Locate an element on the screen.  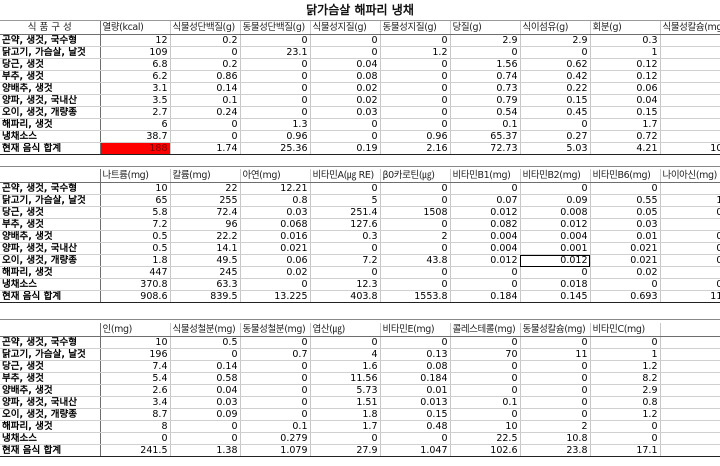
value-cell: 0.03 is located at coordinates (275, 212).